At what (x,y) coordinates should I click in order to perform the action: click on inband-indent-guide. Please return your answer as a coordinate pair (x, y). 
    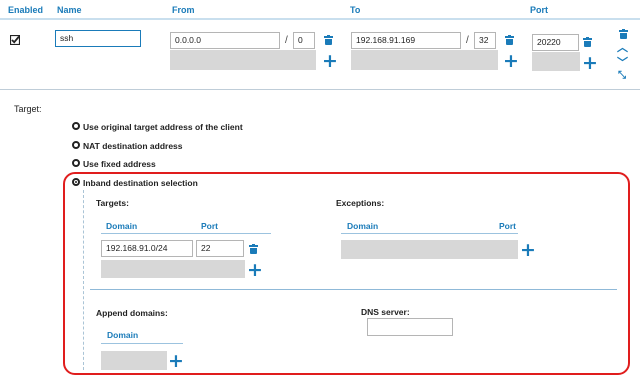
    Looking at the image, I should click on (83, 280).